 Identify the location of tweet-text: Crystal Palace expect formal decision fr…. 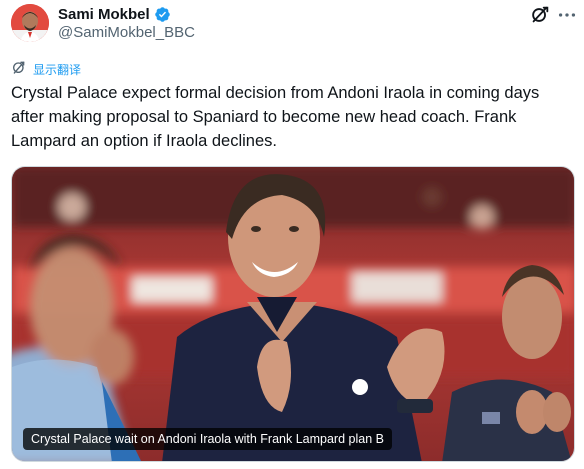
(275, 117).